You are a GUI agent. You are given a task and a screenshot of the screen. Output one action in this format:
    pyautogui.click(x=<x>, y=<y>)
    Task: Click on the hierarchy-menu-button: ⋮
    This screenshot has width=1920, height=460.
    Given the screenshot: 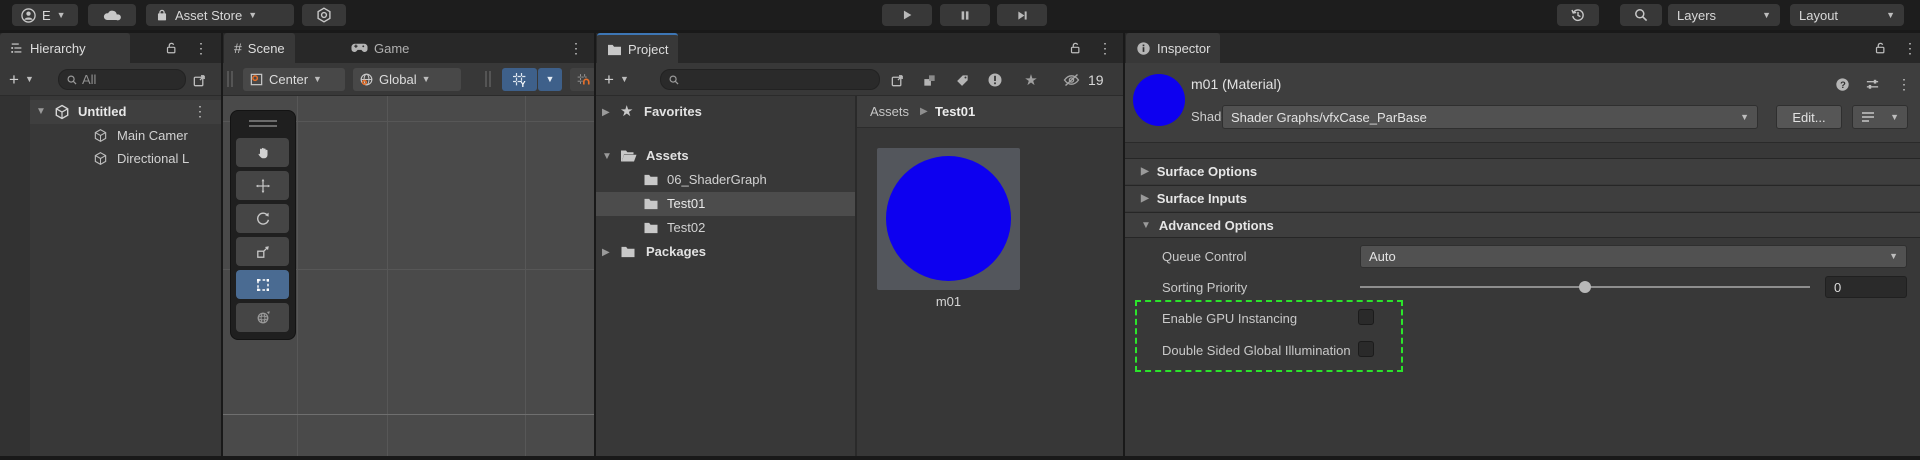 What is the action you would take?
    pyautogui.click(x=201, y=48)
    